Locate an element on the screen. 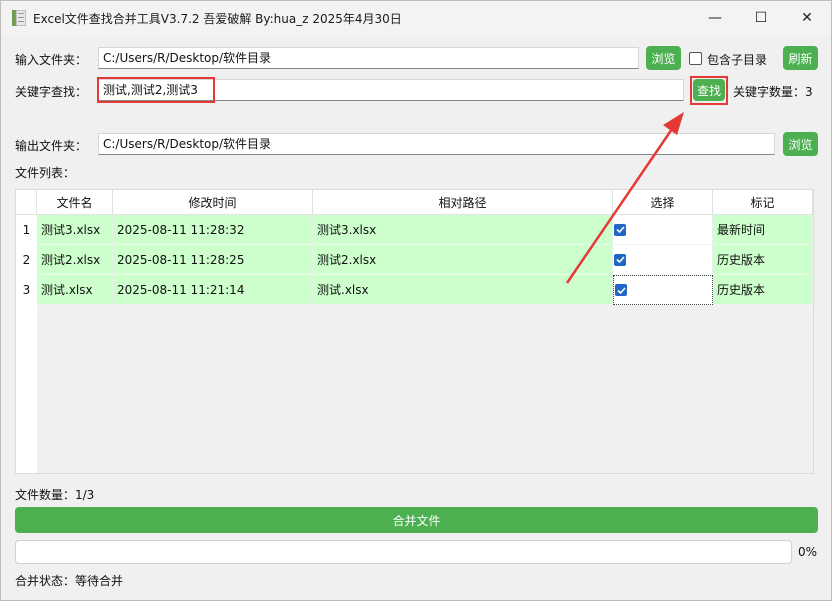 Image resolution: width=832 pixels, height=601 pixels. file-count: 文件数量：1/3 is located at coordinates (55, 495).